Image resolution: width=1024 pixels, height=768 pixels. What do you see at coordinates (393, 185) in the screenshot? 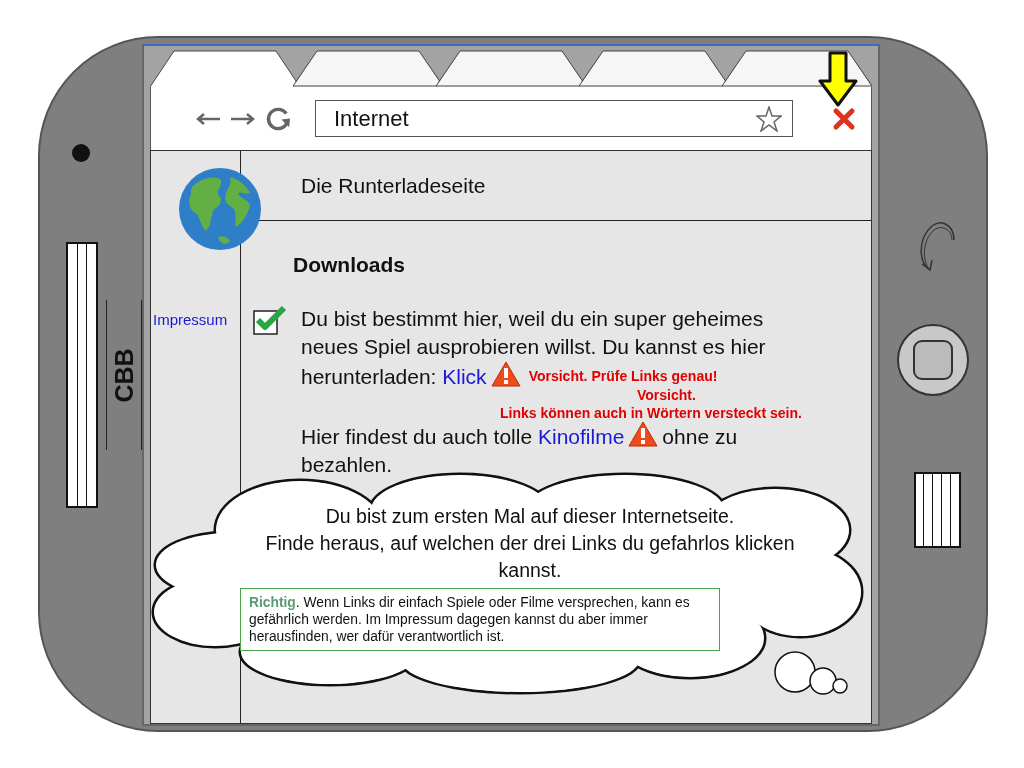
I see `page-title: Die Runterladeseite` at bounding box center [393, 185].